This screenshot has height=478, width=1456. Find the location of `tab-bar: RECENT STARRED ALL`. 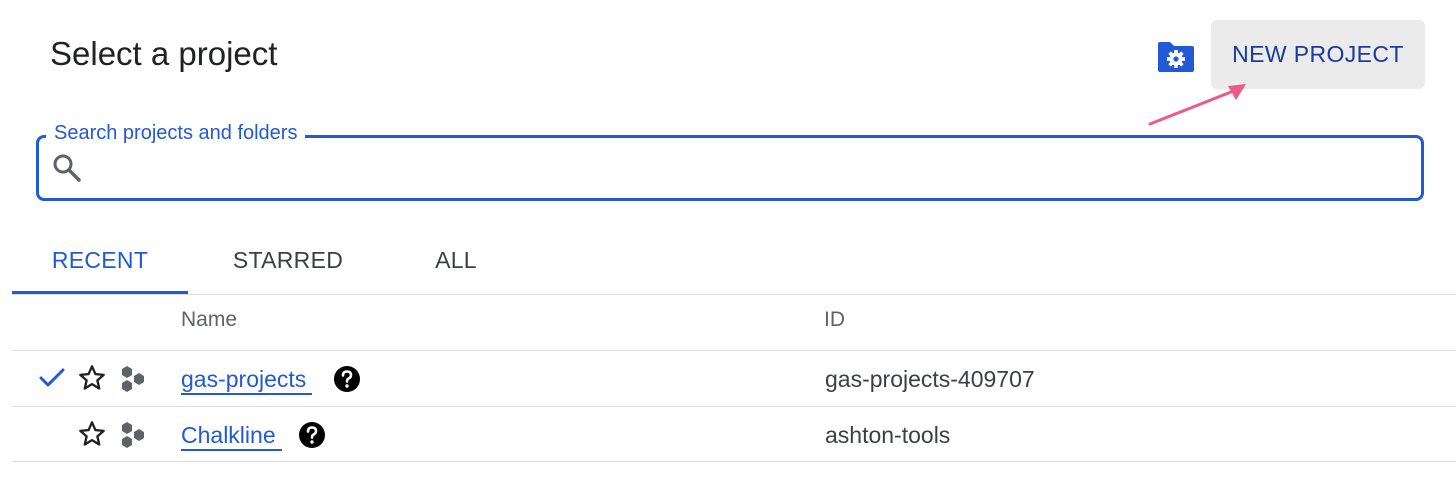

tab-bar: RECENT STARRED ALL is located at coordinates (734, 261).